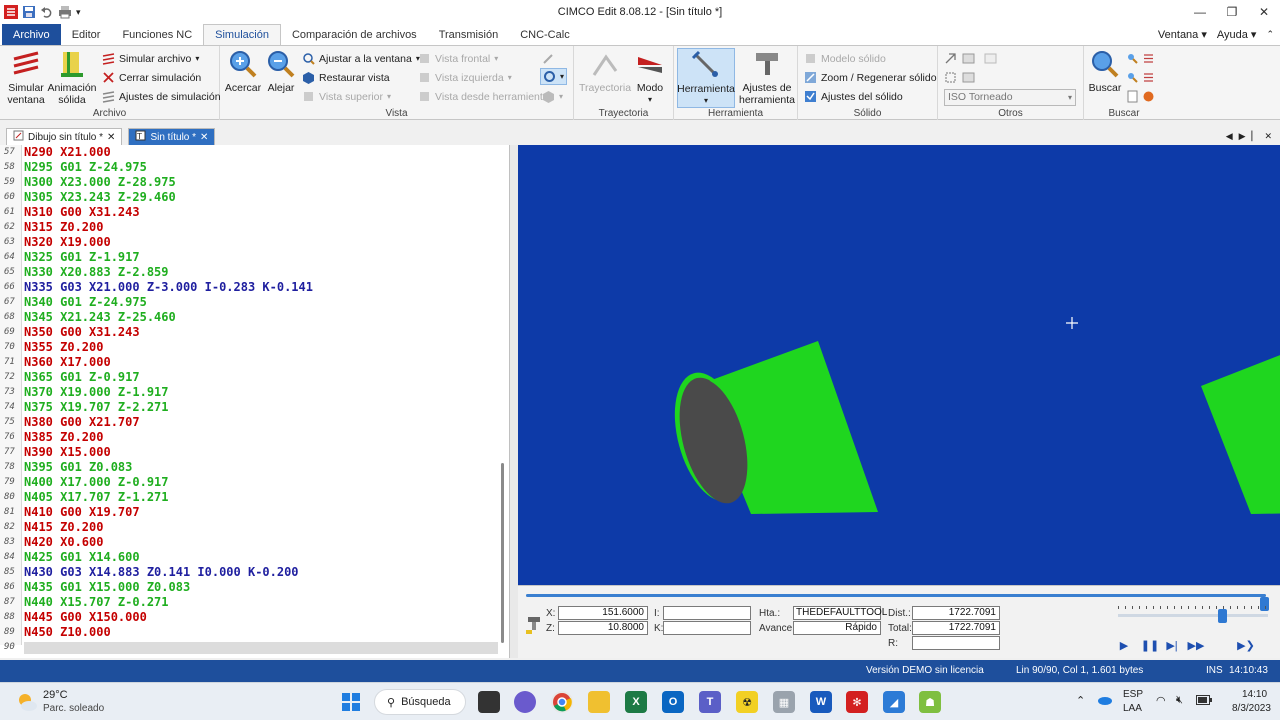 This screenshot has width=1280, height=720. What do you see at coordinates (157, 34) in the screenshot?
I see `tab-funciones-nc: Funciones NC` at bounding box center [157, 34].